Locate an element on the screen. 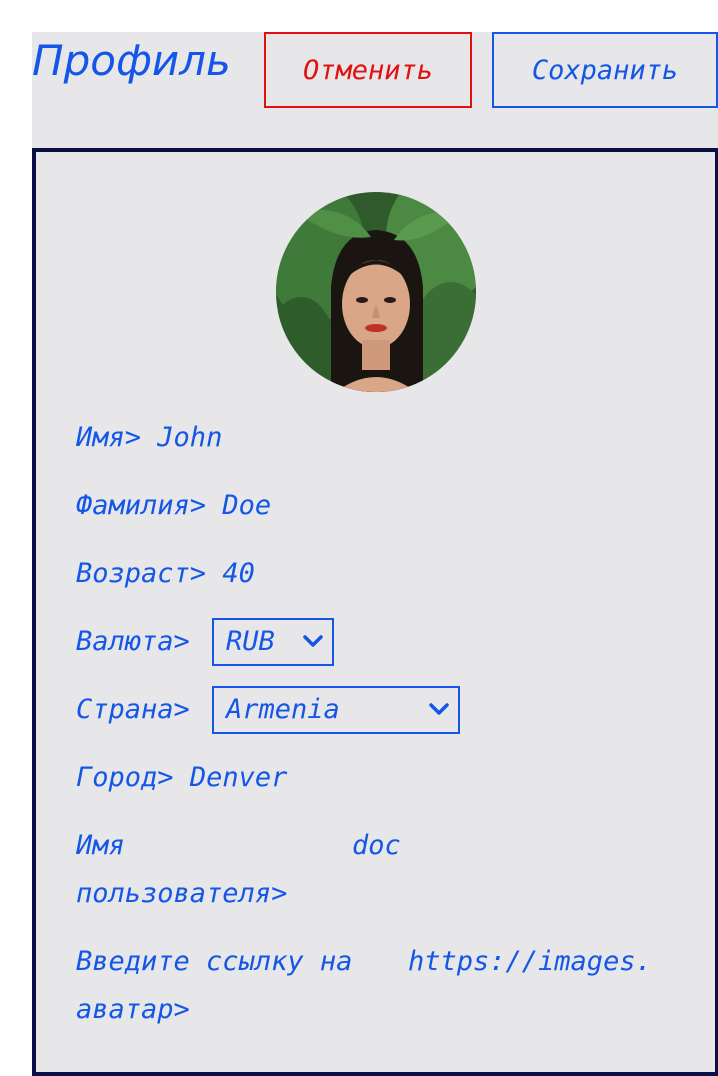 The height and width of the screenshot is (1076, 718). username-value: doc is located at coordinates (376, 846).